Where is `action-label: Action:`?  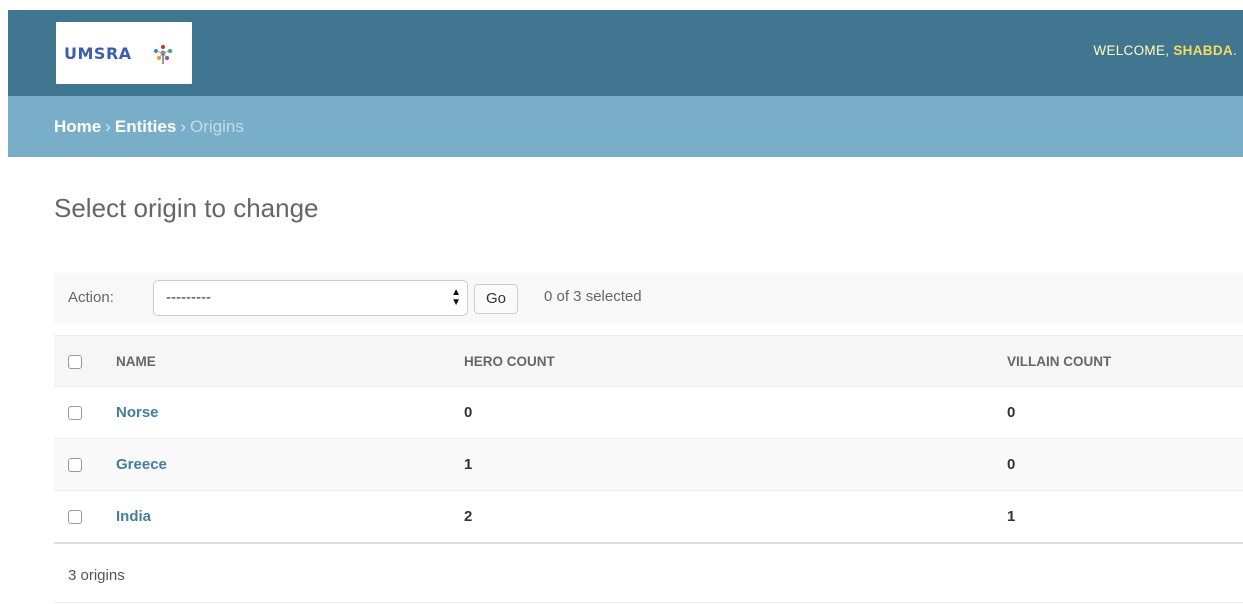
action-label: Action: is located at coordinates (91, 297).